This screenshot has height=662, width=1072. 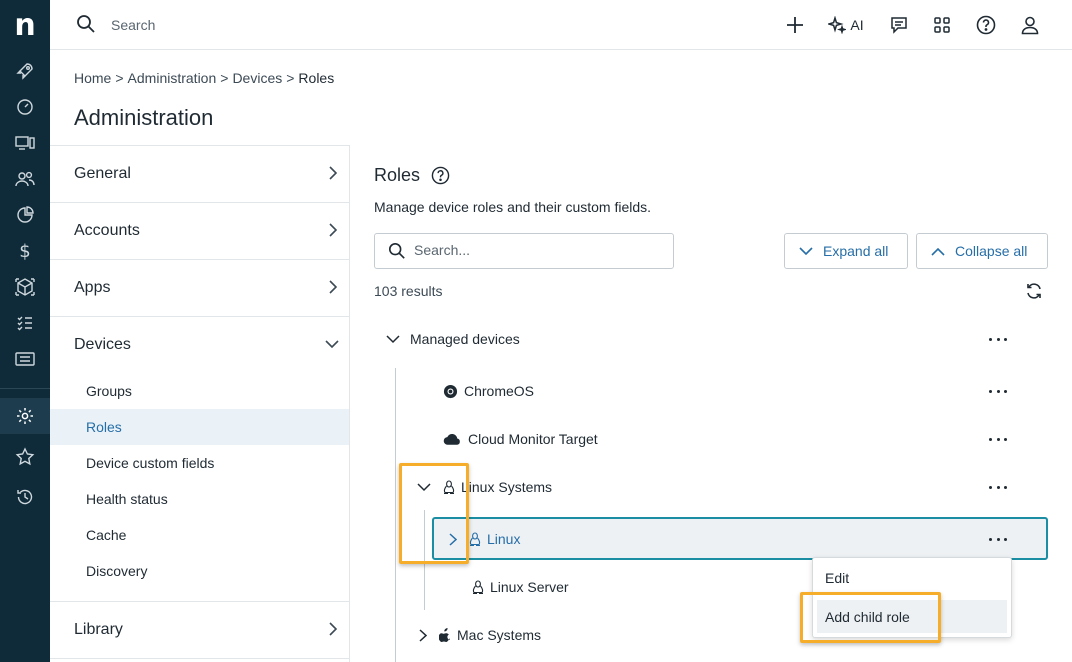 I want to click on plus-icon, so click(x=795, y=25).